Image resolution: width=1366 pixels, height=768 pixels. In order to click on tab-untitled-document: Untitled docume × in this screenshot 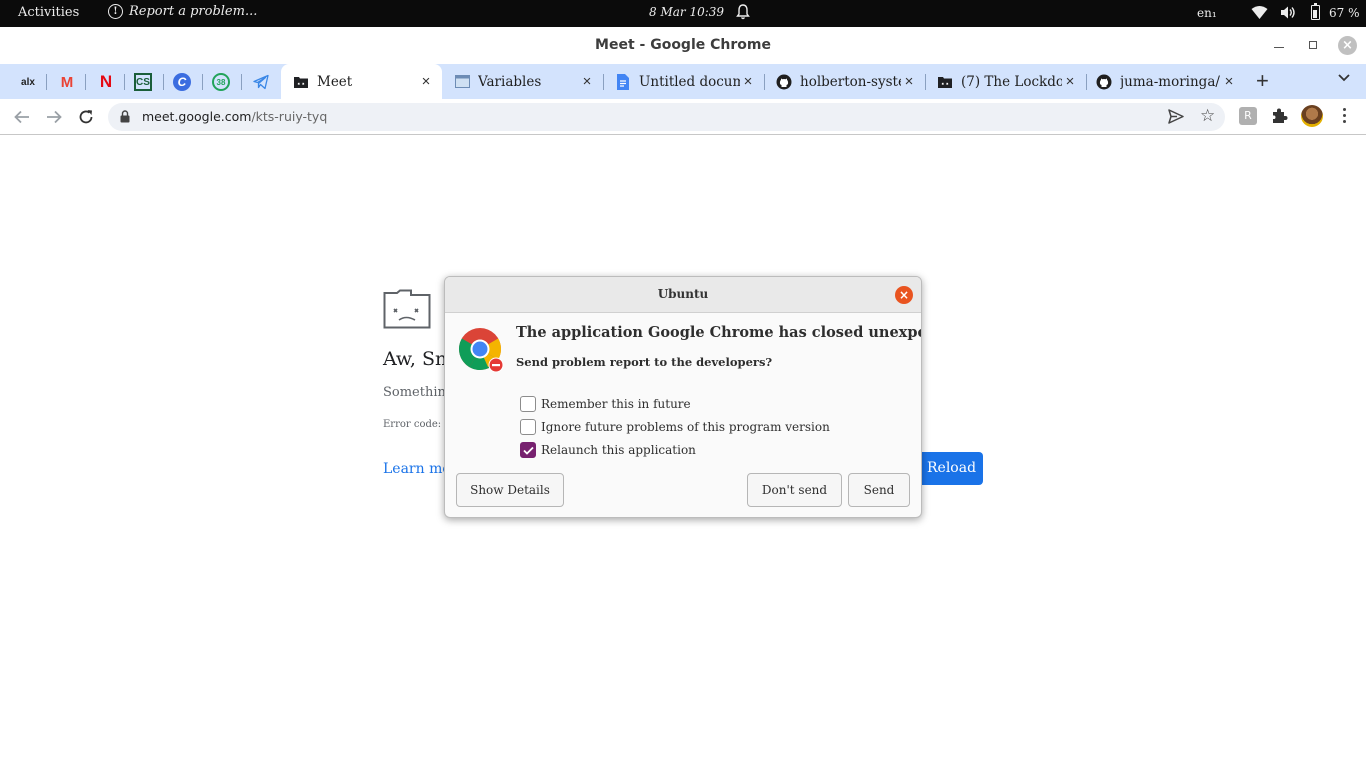, I will do `click(683, 81)`.